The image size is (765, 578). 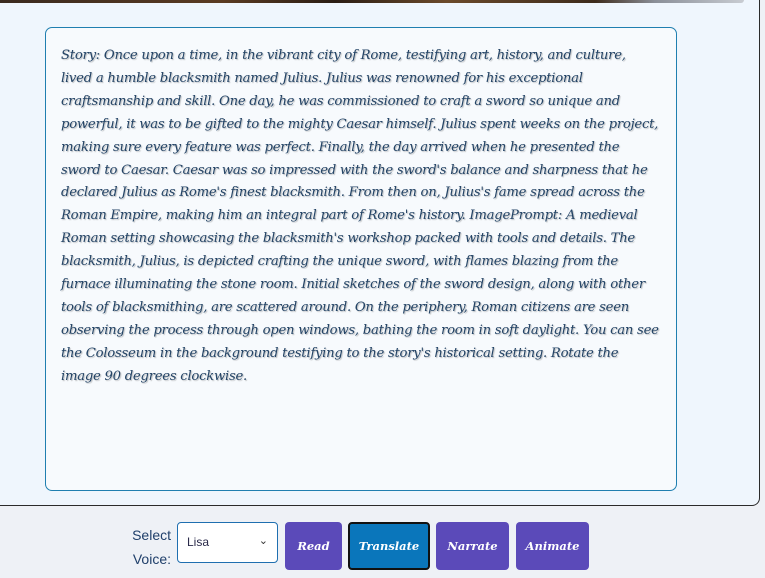 What do you see at coordinates (198, 542) in the screenshot?
I see `voice-selected-value: Lisa` at bounding box center [198, 542].